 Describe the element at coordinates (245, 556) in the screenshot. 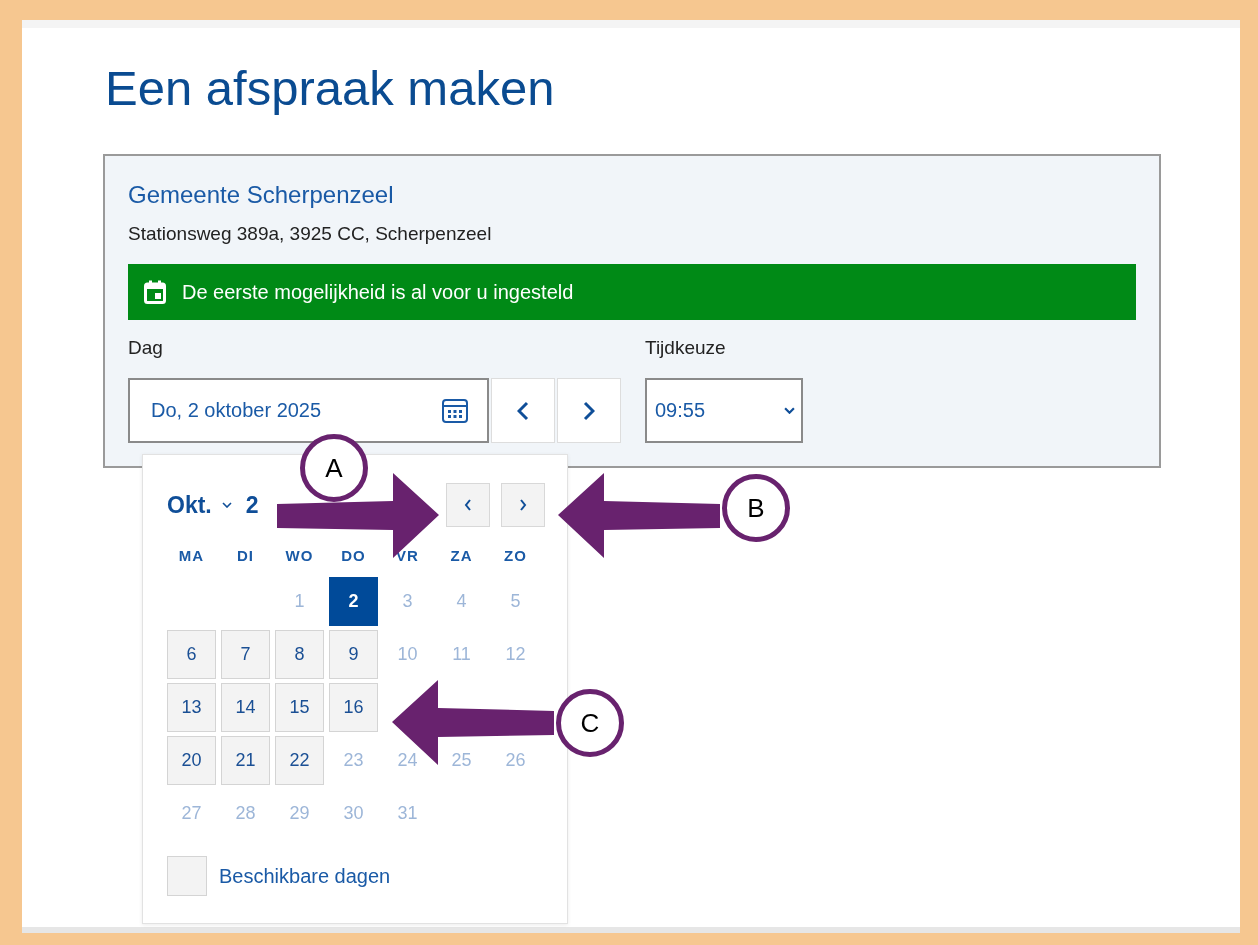

I see `weekday-header: DI` at that location.